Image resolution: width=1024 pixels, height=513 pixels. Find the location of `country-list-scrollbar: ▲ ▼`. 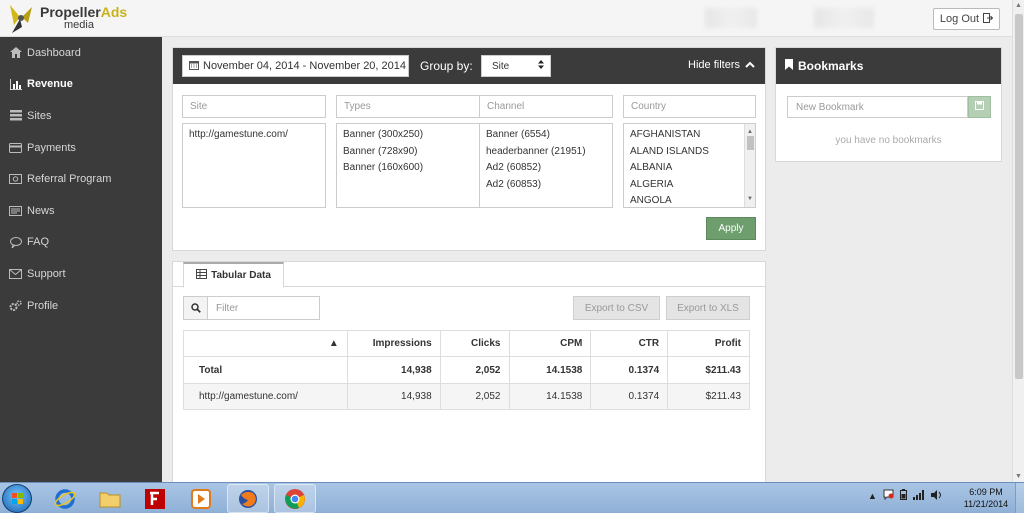

country-list-scrollbar: ▲ ▼ is located at coordinates (749, 165).